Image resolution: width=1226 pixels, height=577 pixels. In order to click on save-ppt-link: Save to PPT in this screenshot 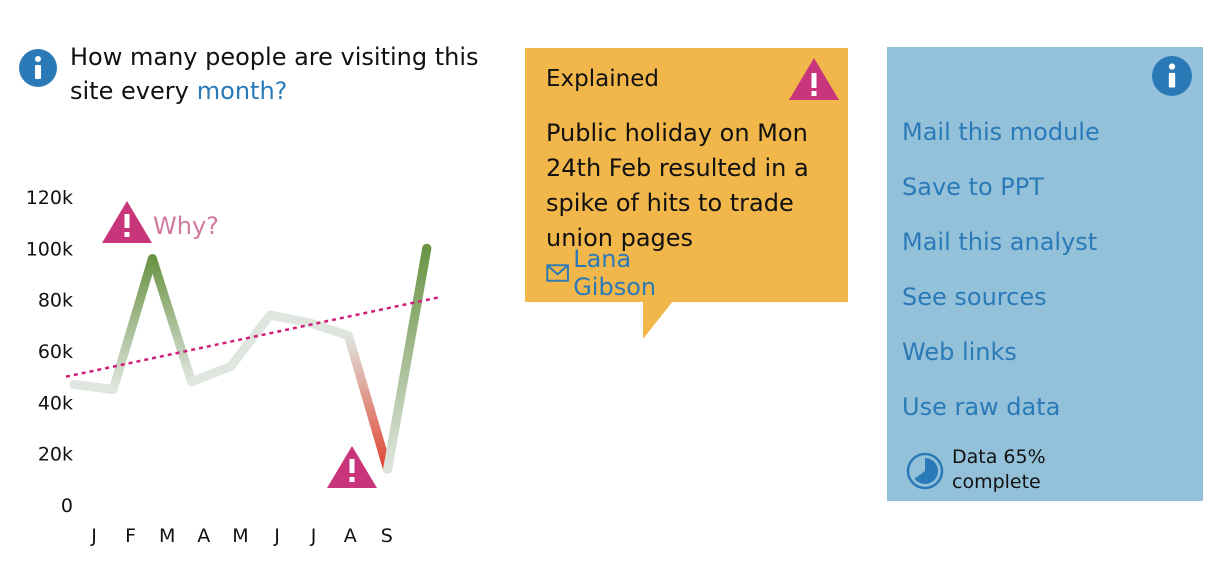, I will do `click(1001, 195)`.